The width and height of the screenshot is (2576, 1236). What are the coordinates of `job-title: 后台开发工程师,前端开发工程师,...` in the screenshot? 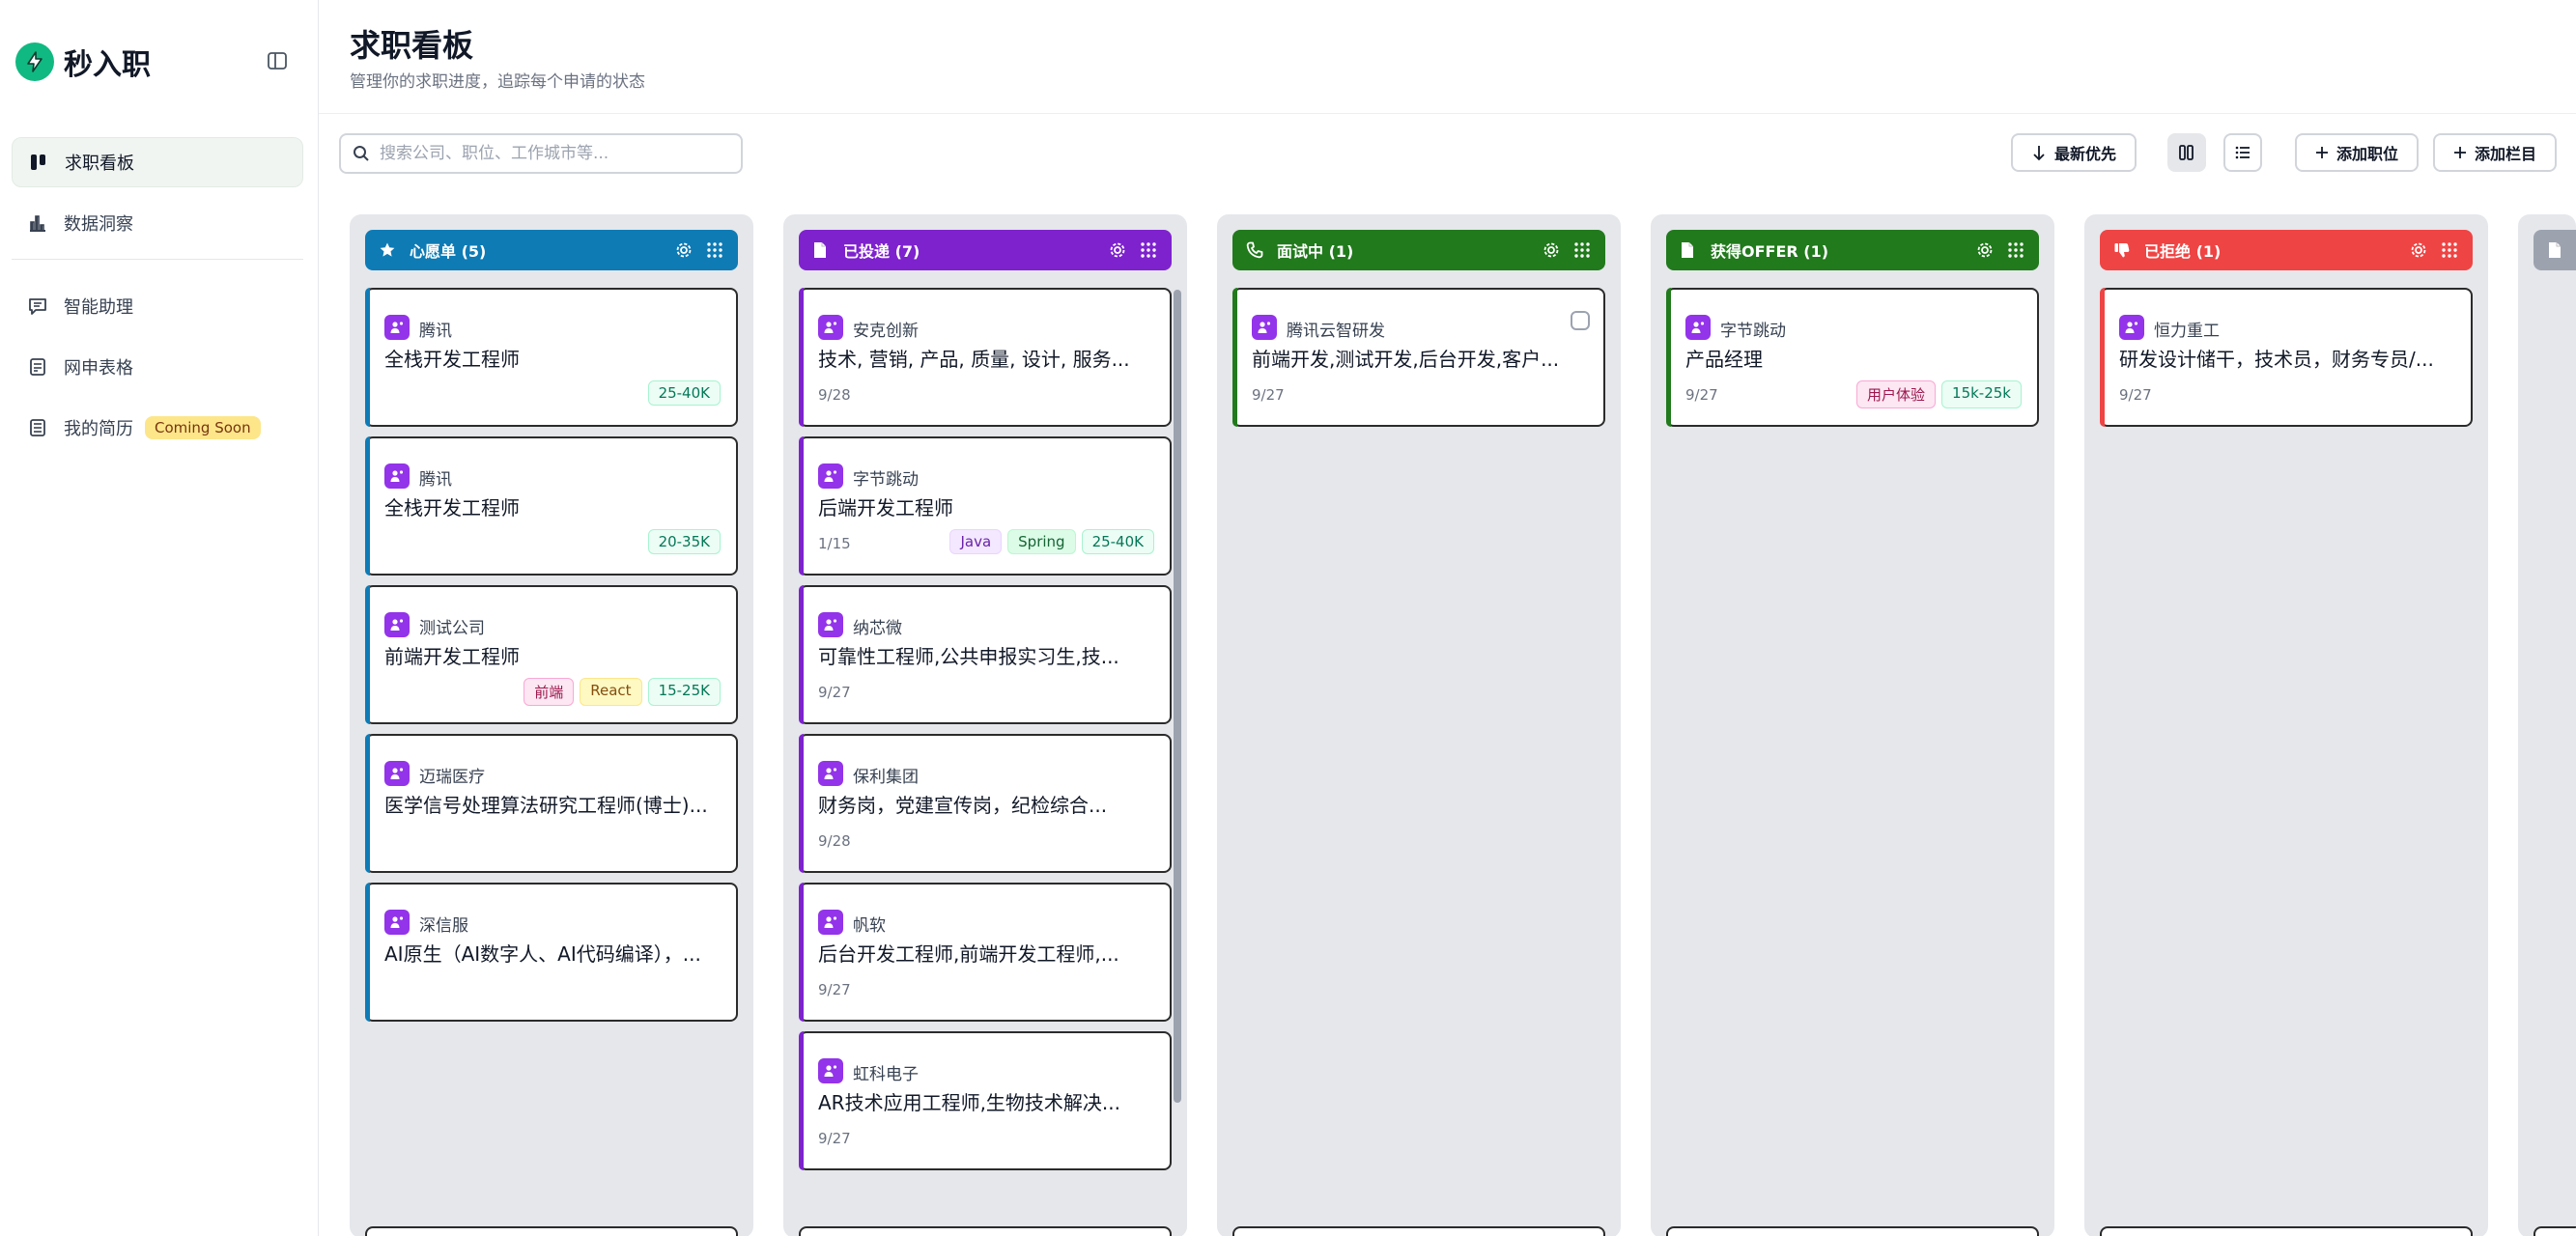 It's located at (968, 954).